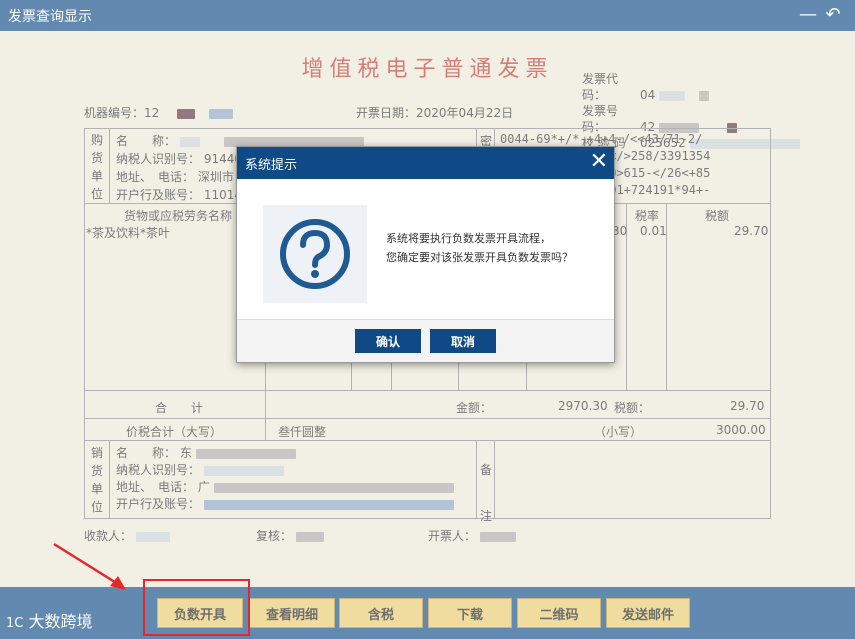  Describe the element at coordinates (463, 341) in the screenshot. I see `cancel-button: 取消` at that location.